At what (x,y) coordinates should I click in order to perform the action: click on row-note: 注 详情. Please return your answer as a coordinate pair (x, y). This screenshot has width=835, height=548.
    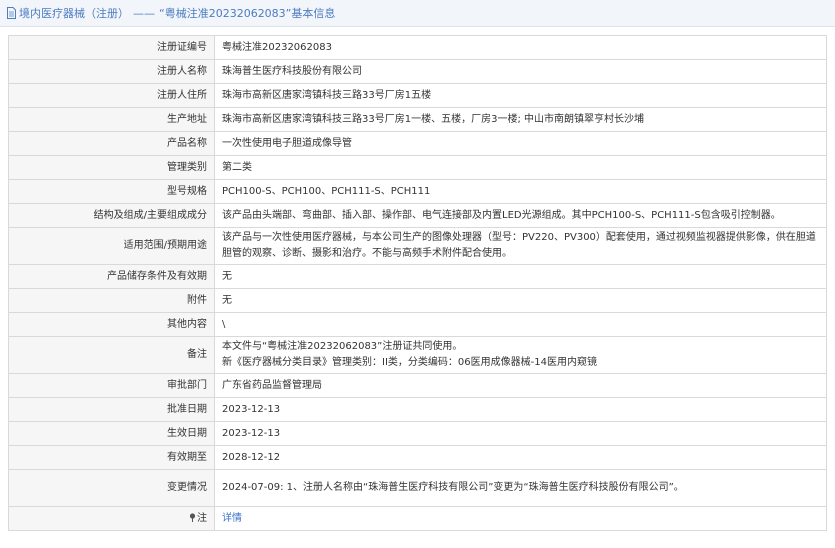
    Looking at the image, I should click on (417, 518).